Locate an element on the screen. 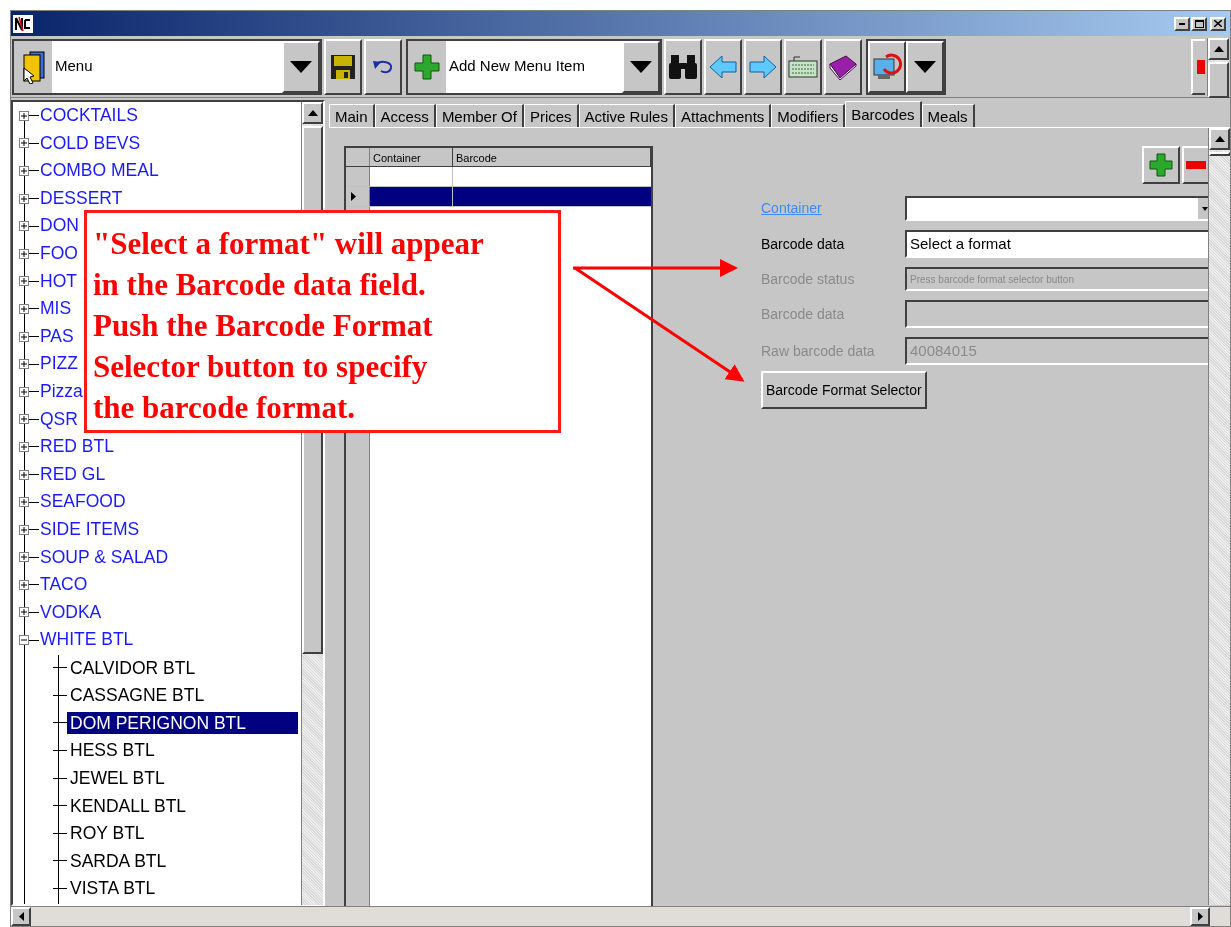  menu-combo: Menu is located at coordinates (167, 66).